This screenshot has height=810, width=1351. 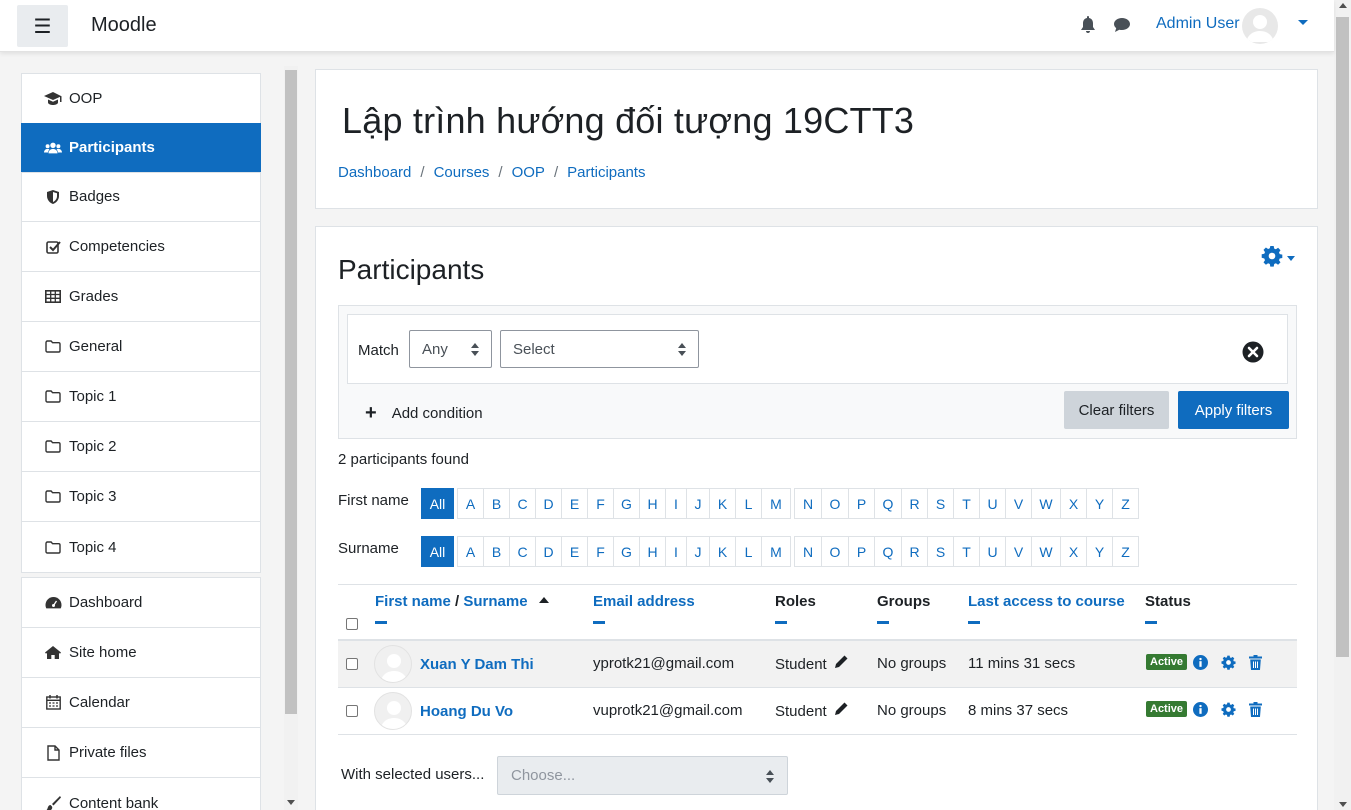 What do you see at coordinates (1073, 551) in the screenshot?
I see `surname-initial-x: X` at bounding box center [1073, 551].